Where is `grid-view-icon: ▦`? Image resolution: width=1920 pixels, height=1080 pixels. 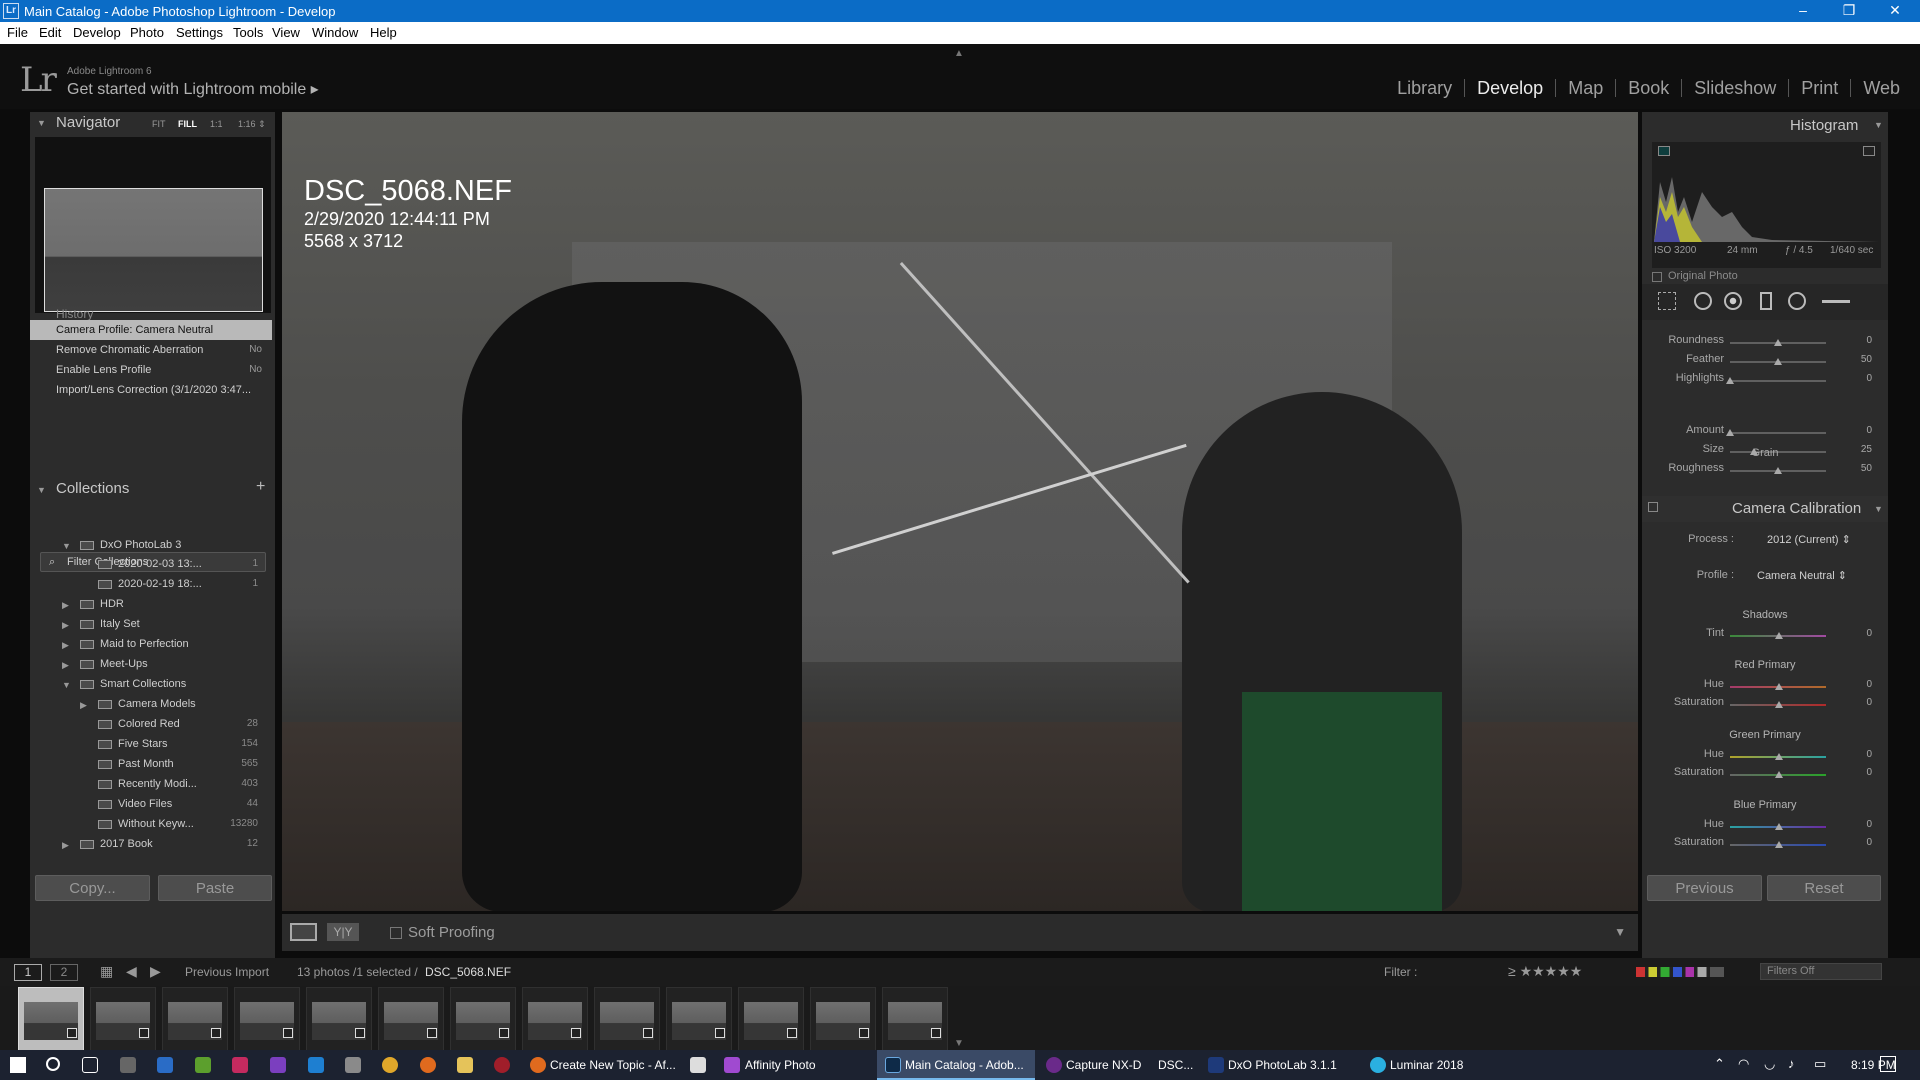 grid-view-icon: ▦ is located at coordinates (106, 971).